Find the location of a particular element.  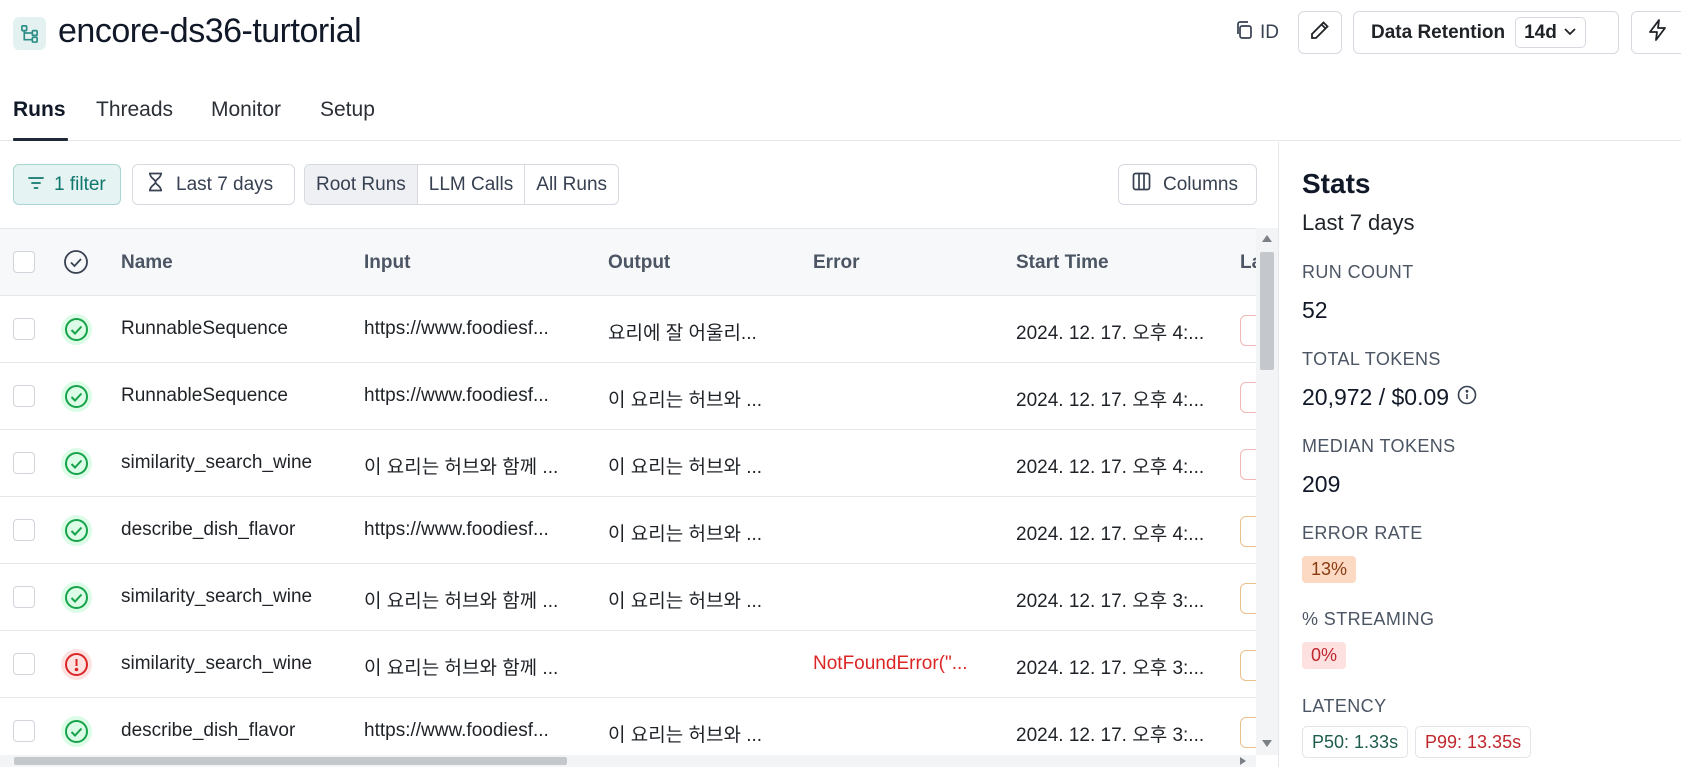

run-count-label: RUN COUNT is located at coordinates (1358, 272).